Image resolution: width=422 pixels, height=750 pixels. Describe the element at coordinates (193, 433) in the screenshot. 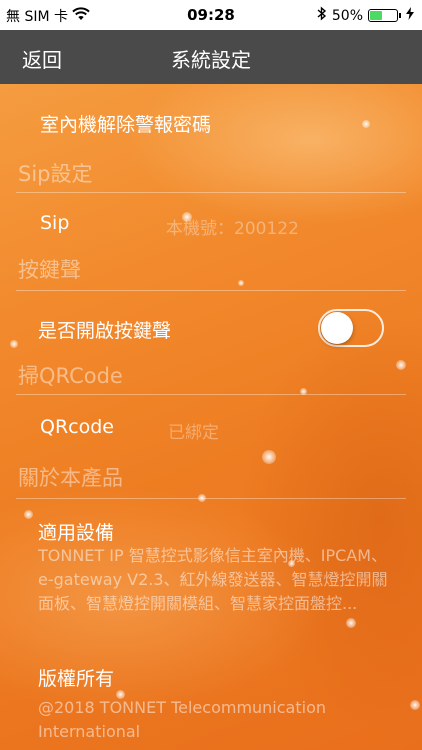

I see `qrcode-value: 已綁定` at that location.